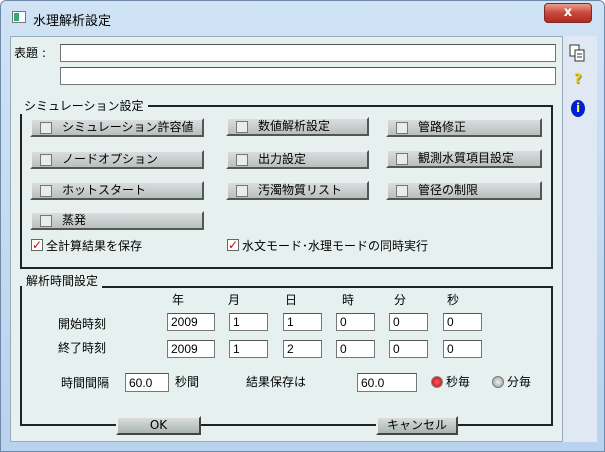  What do you see at coordinates (408, 349) in the screenshot?
I see `end-minute-input` at bounding box center [408, 349].